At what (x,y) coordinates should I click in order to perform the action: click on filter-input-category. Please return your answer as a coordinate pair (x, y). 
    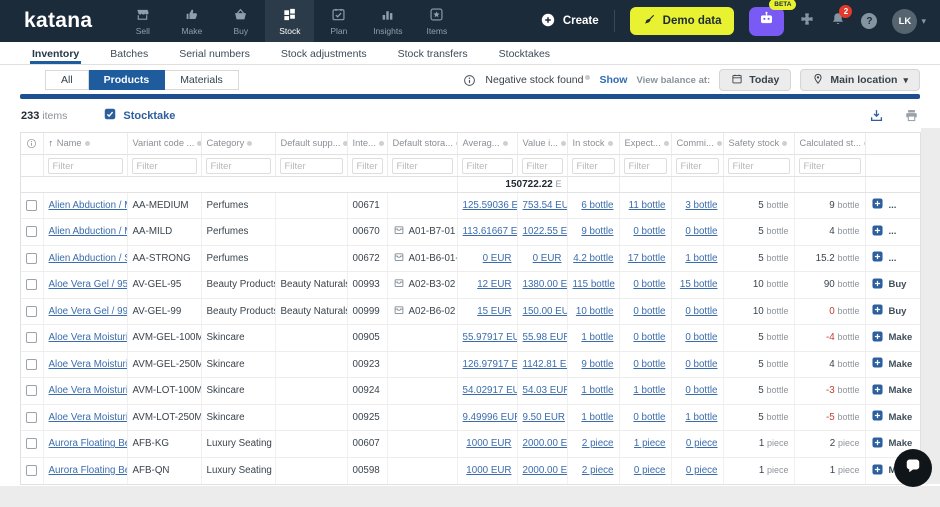
    Looking at the image, I should click on (238, 166).